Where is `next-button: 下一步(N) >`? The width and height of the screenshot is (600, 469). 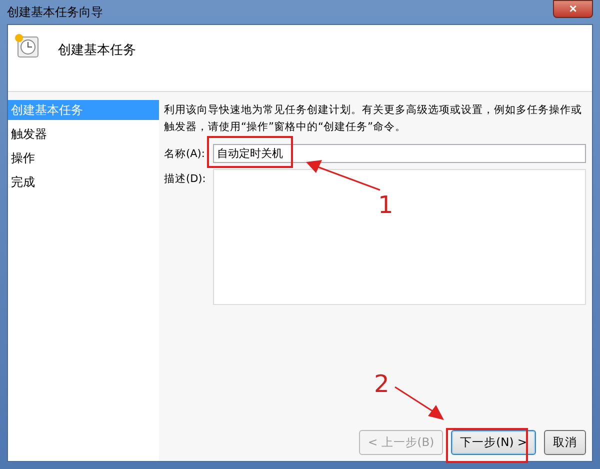 next-button: 下一步(N) > is located at coordinates (493, 442).